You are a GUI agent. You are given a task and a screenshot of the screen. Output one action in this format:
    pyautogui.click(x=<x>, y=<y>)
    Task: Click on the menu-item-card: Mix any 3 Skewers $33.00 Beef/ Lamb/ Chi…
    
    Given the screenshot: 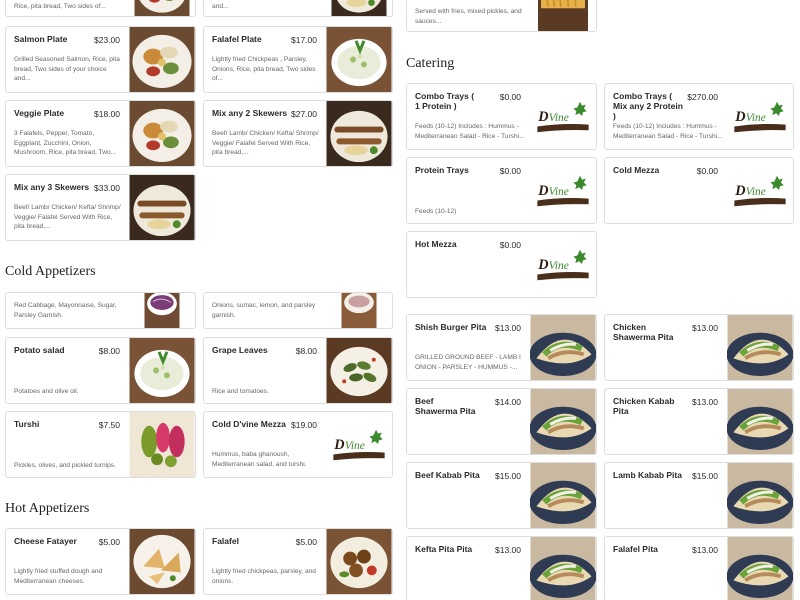 What is the action you would take?
    pyautogui.click(x=100, y=207)
    